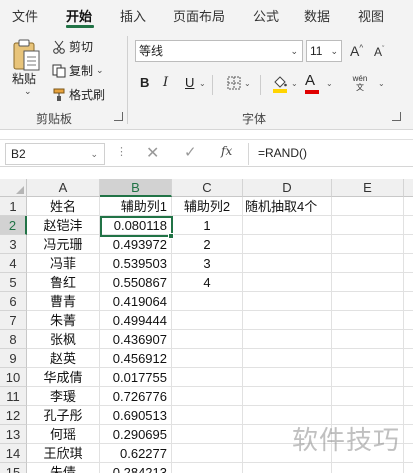 This screenshot has height=473, width=413. I want to click on enter-icon: ✓, so click(190, 152).